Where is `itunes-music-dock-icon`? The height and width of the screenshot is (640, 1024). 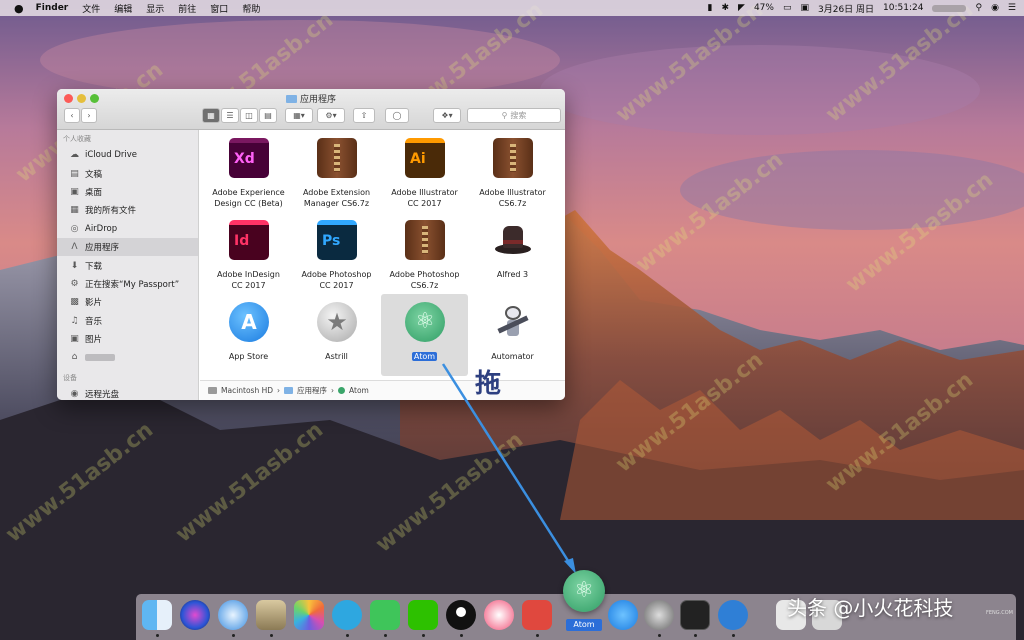 itunes-music-dock-icon is located at coordinates (499, 615).